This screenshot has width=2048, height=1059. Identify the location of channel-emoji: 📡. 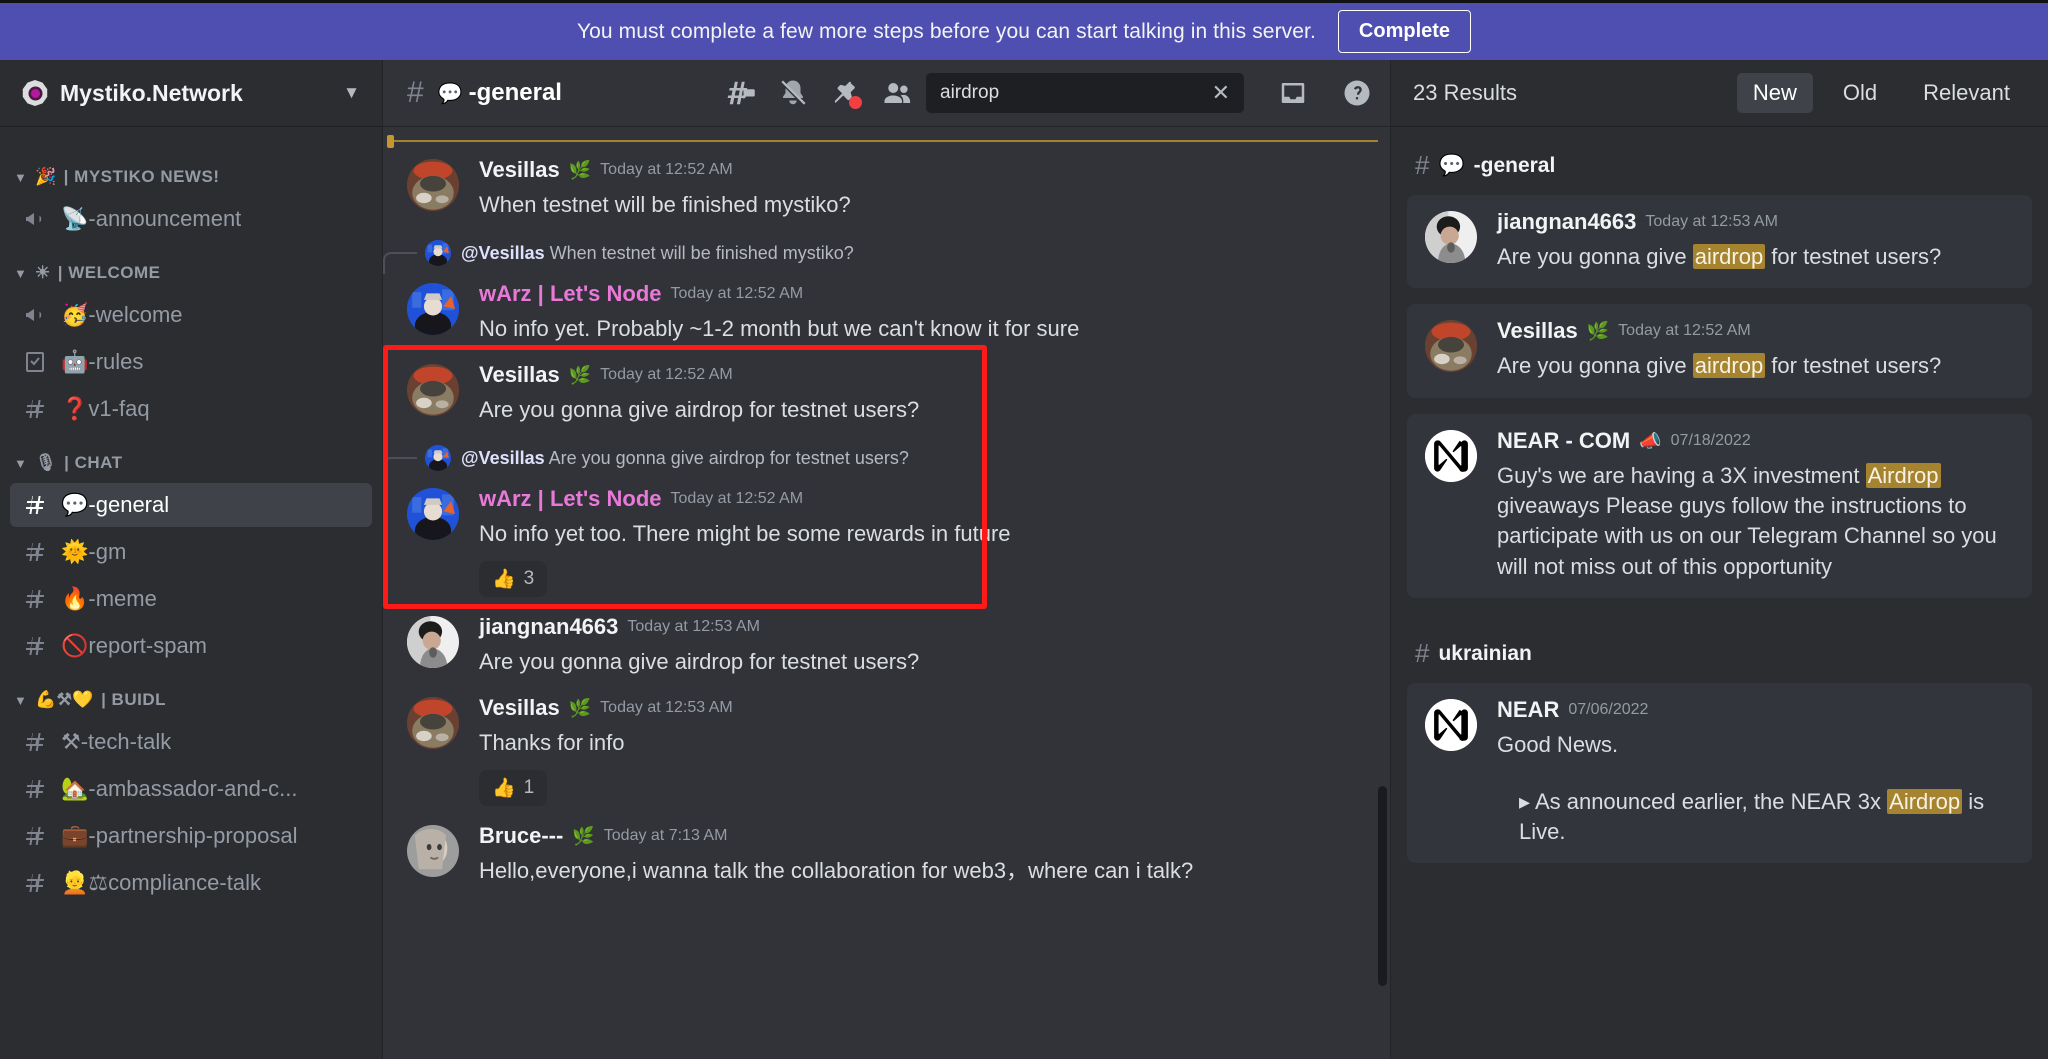
(75, 218).